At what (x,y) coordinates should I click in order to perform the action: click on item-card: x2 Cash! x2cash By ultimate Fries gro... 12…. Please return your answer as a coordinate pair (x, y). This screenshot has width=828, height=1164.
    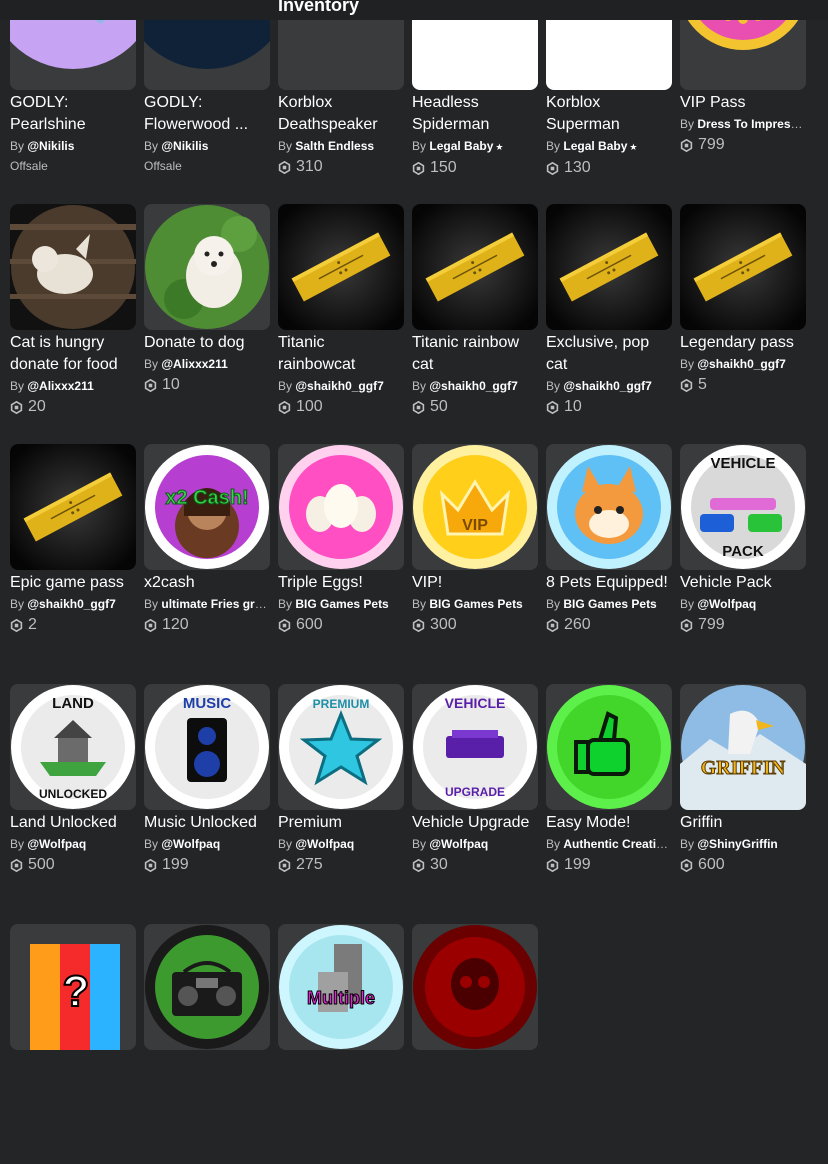
    Looking at the image, I should click on (207, 564).